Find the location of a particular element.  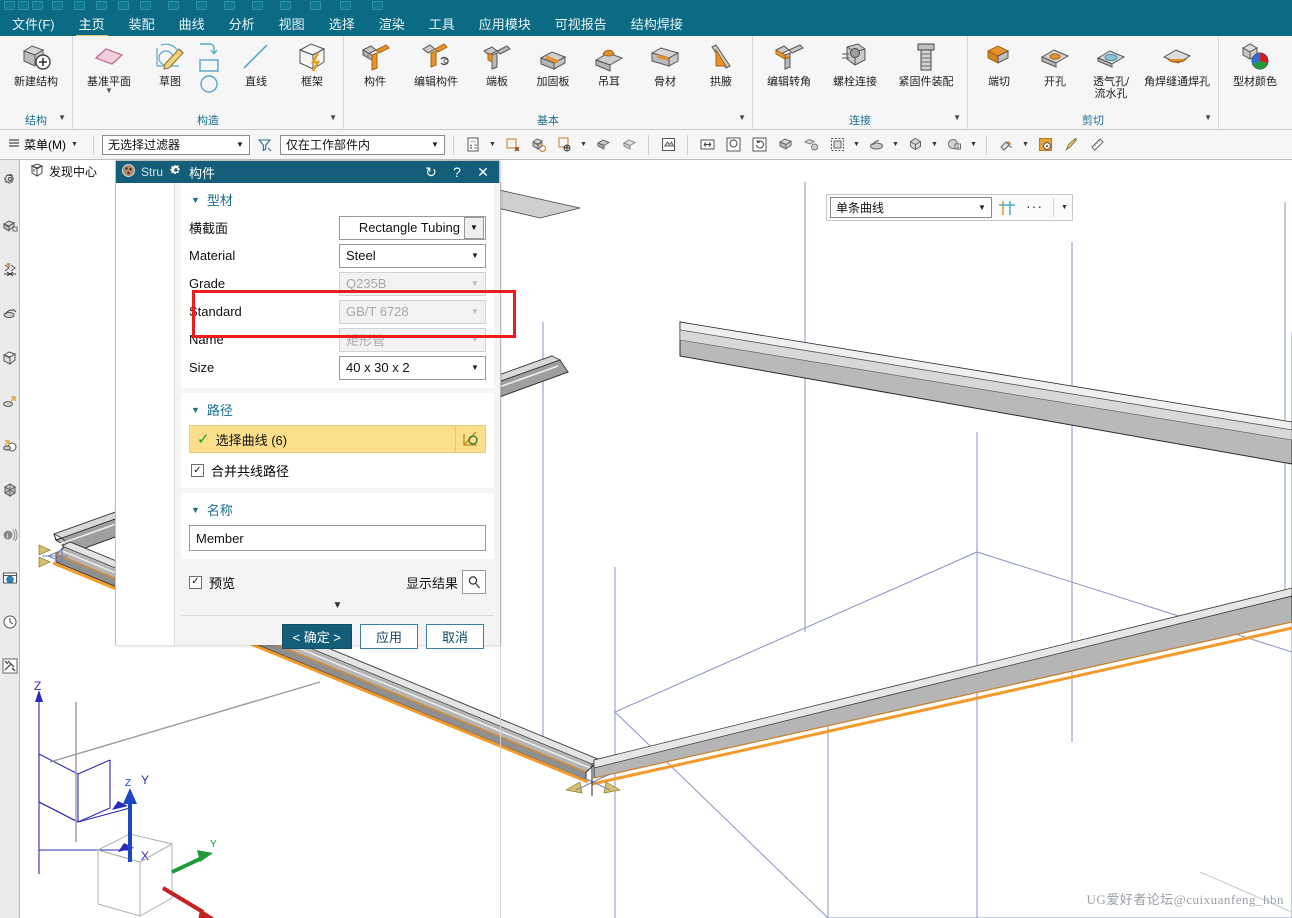

collapse-toggle: ▼ is located at coordinates (337, 606).